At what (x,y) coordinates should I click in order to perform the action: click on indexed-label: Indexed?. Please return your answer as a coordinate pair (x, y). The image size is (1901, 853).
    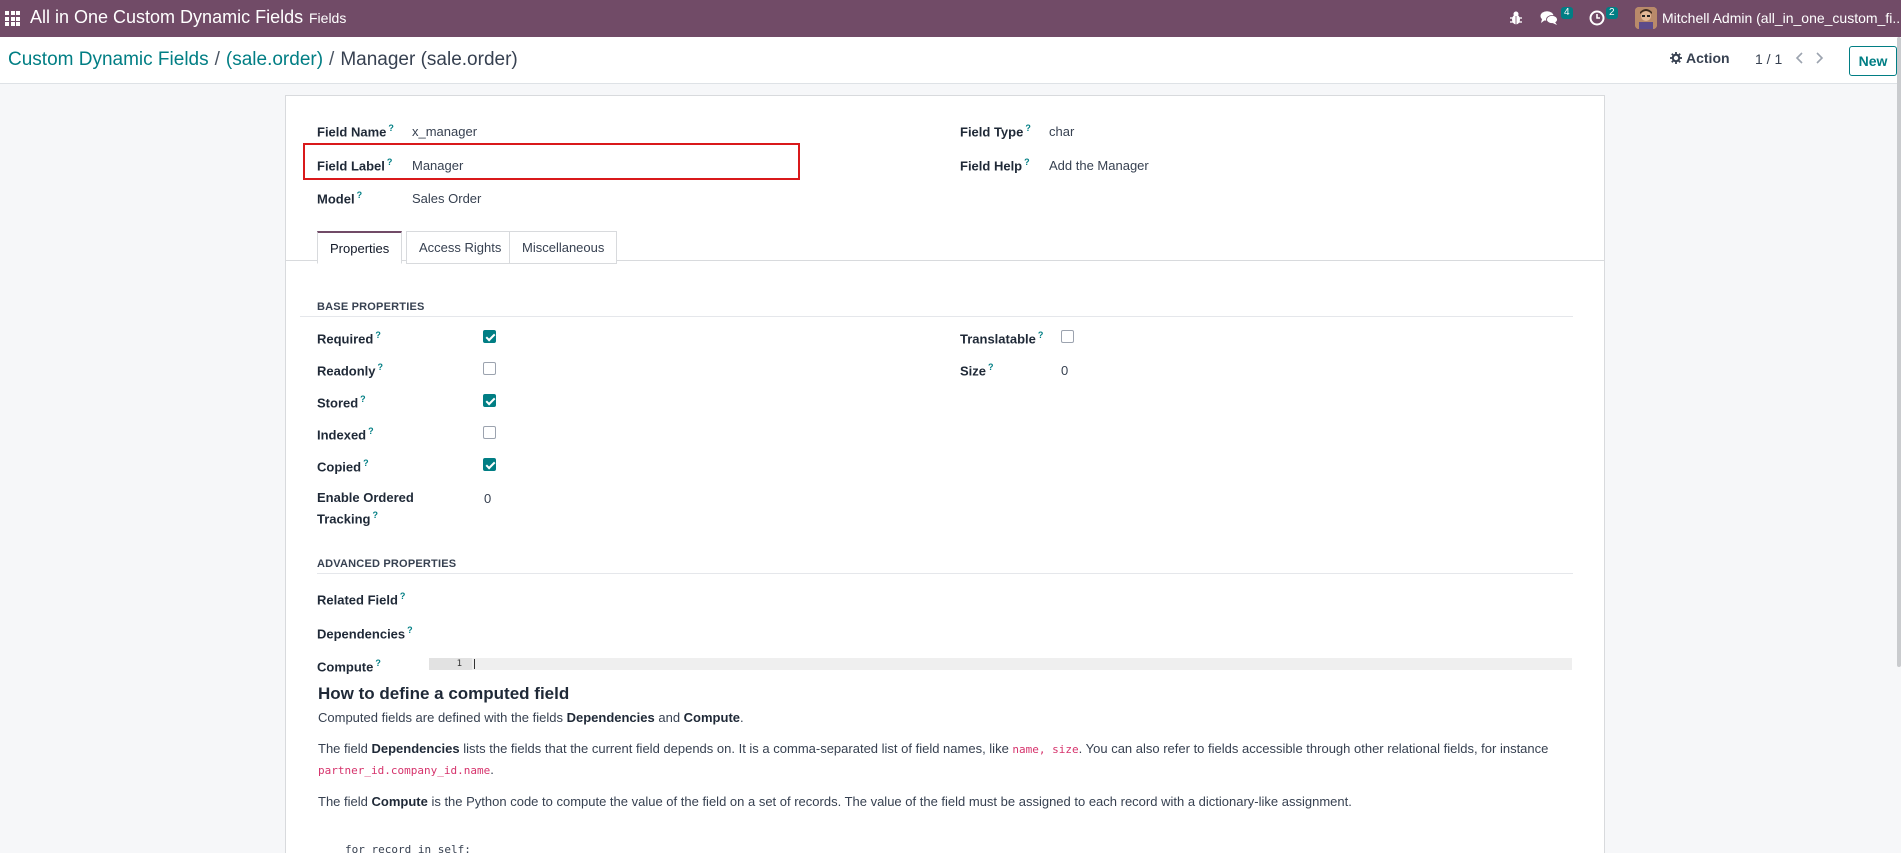
    Looking at the image, I should click on (345, 434).